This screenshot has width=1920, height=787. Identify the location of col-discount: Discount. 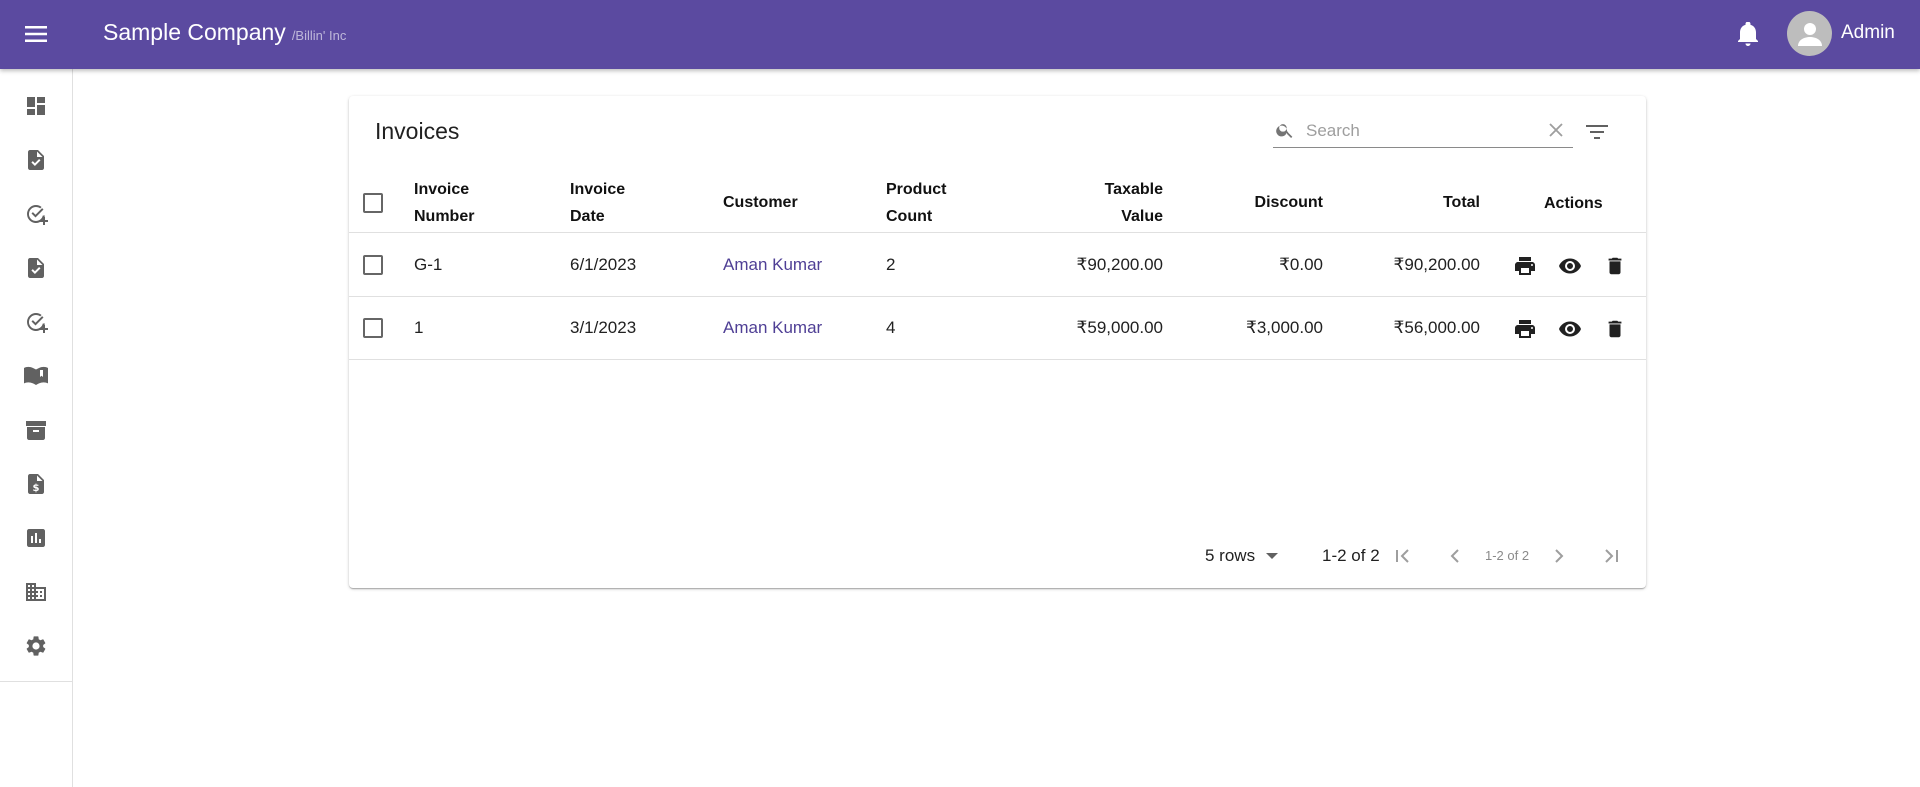
(1266, 202).